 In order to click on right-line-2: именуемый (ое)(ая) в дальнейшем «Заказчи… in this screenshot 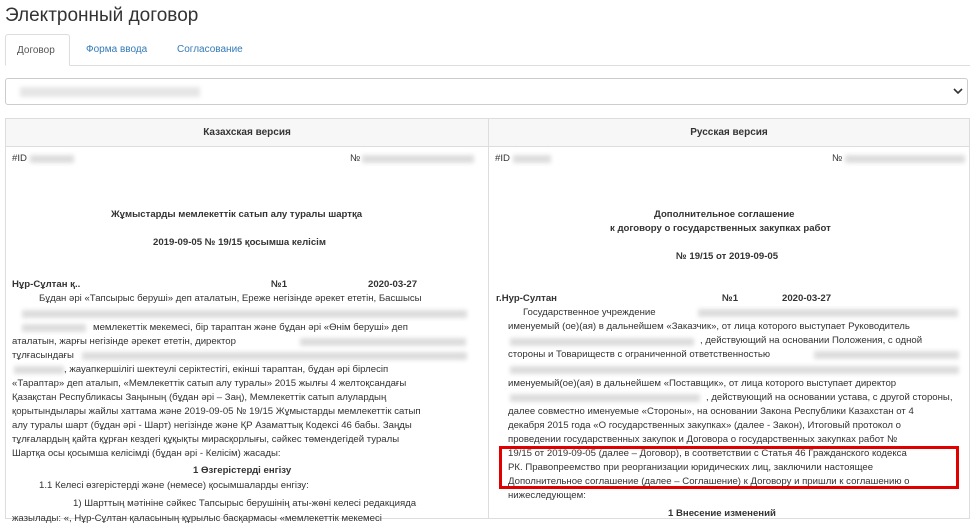, I will do `click(709, 326)`.